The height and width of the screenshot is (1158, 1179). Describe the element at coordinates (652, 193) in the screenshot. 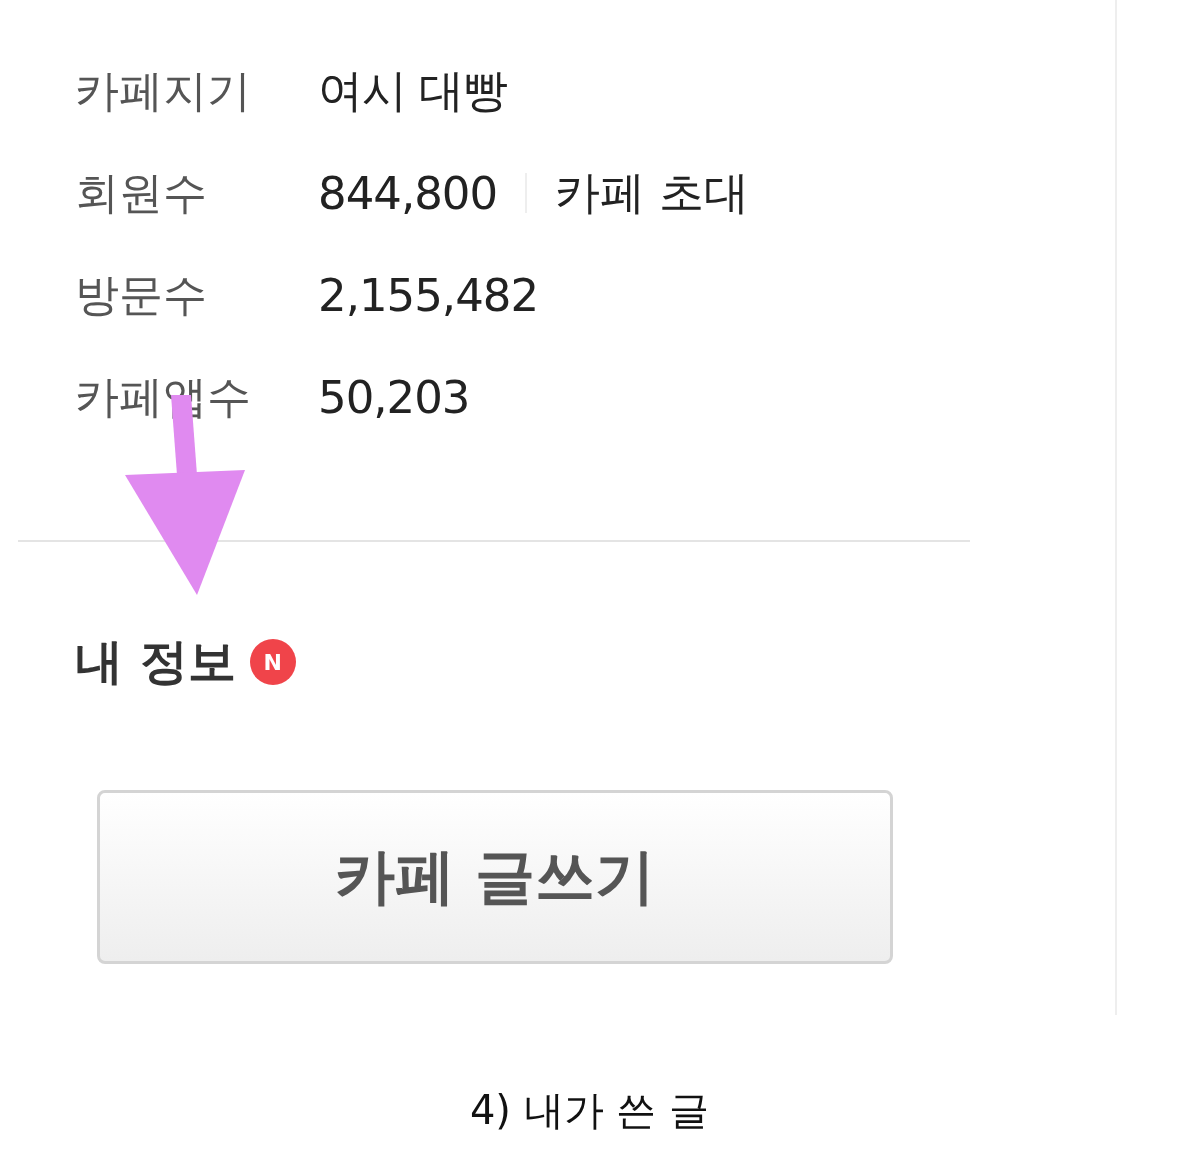

I see `invite-link: 카페 초대` at that location.